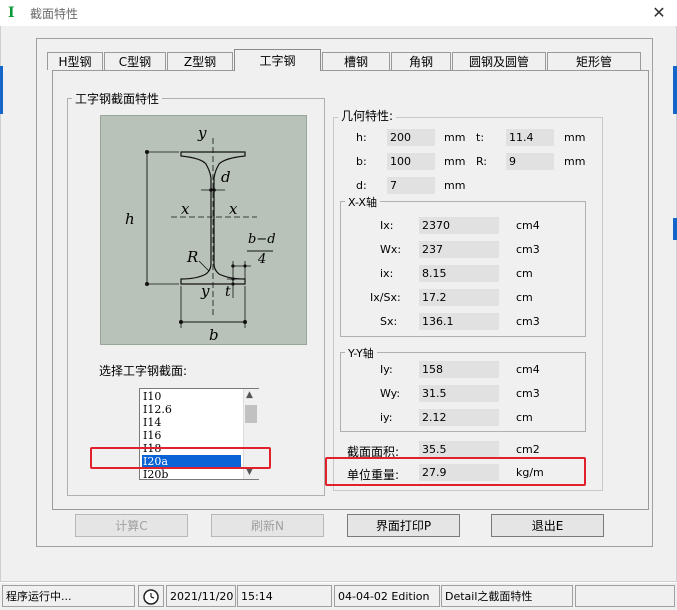 Image resolution: width=677 pixels, height=610 pixels. I want to click on Wy-unit: cm3, so click(528, 393).